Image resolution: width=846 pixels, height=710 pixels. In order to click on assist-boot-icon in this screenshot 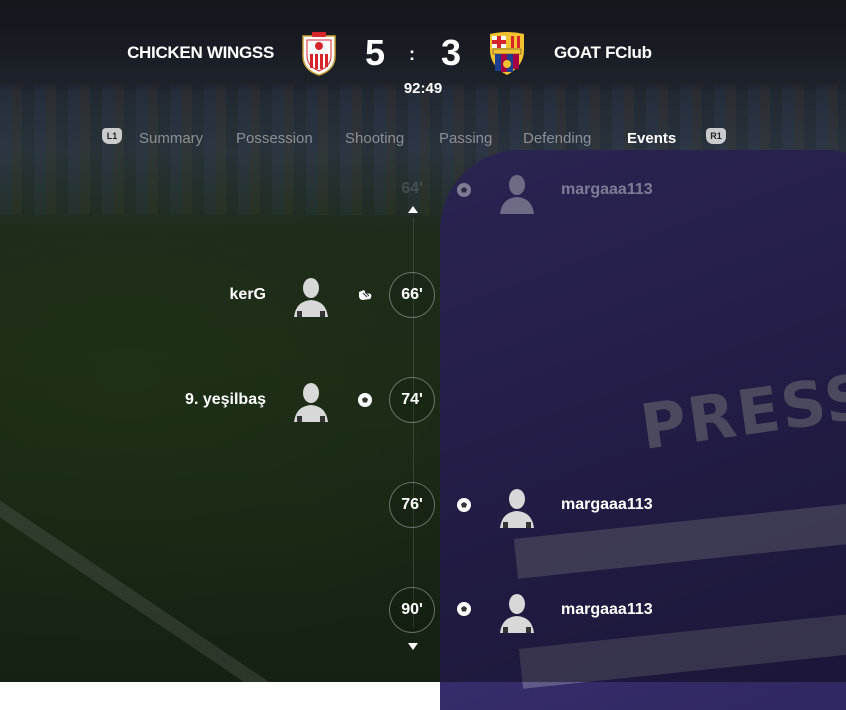, I will do `click(365, 295)`.